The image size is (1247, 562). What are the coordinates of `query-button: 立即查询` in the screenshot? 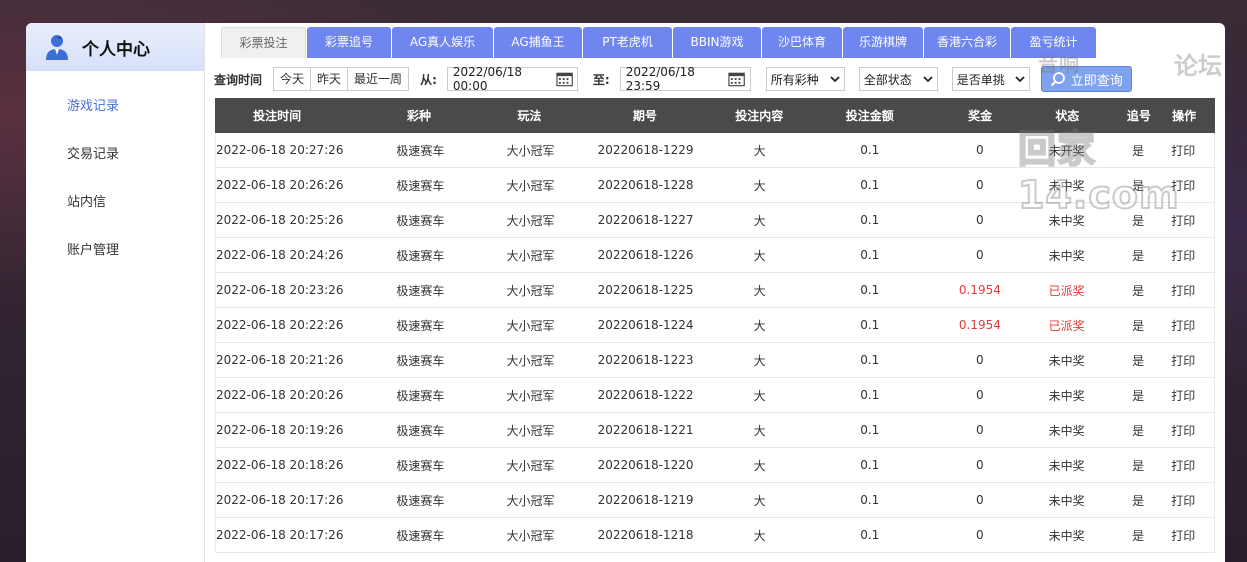 It's located at (1086, 79).